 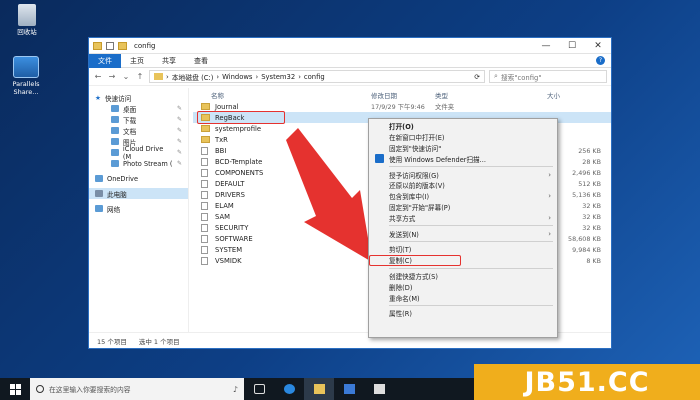 What do you see at coordinates (463, 207) in the screenshot?
I see `menu-item: 固定到"开始"屏幕(P)` at bounding box center [463, 207].